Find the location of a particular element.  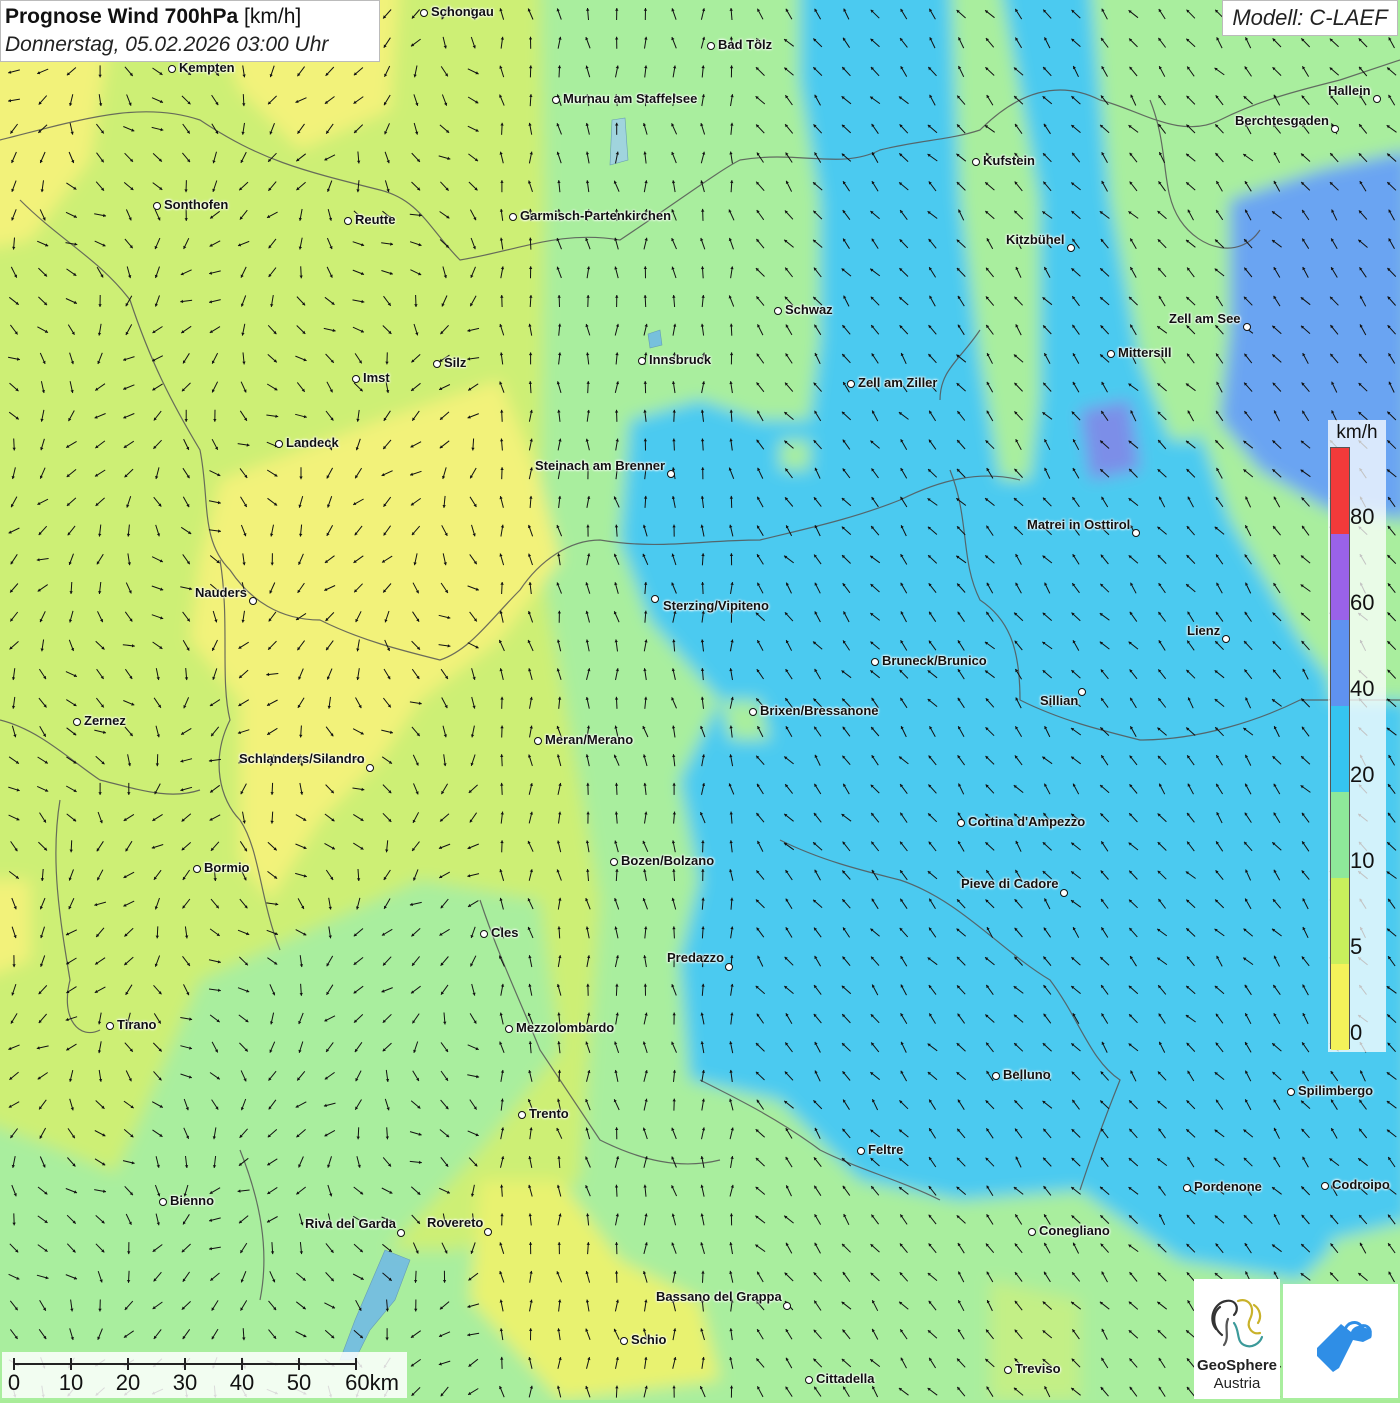

title-bold: Prognose Wind 700hPa is located at coordinates (121, 16).